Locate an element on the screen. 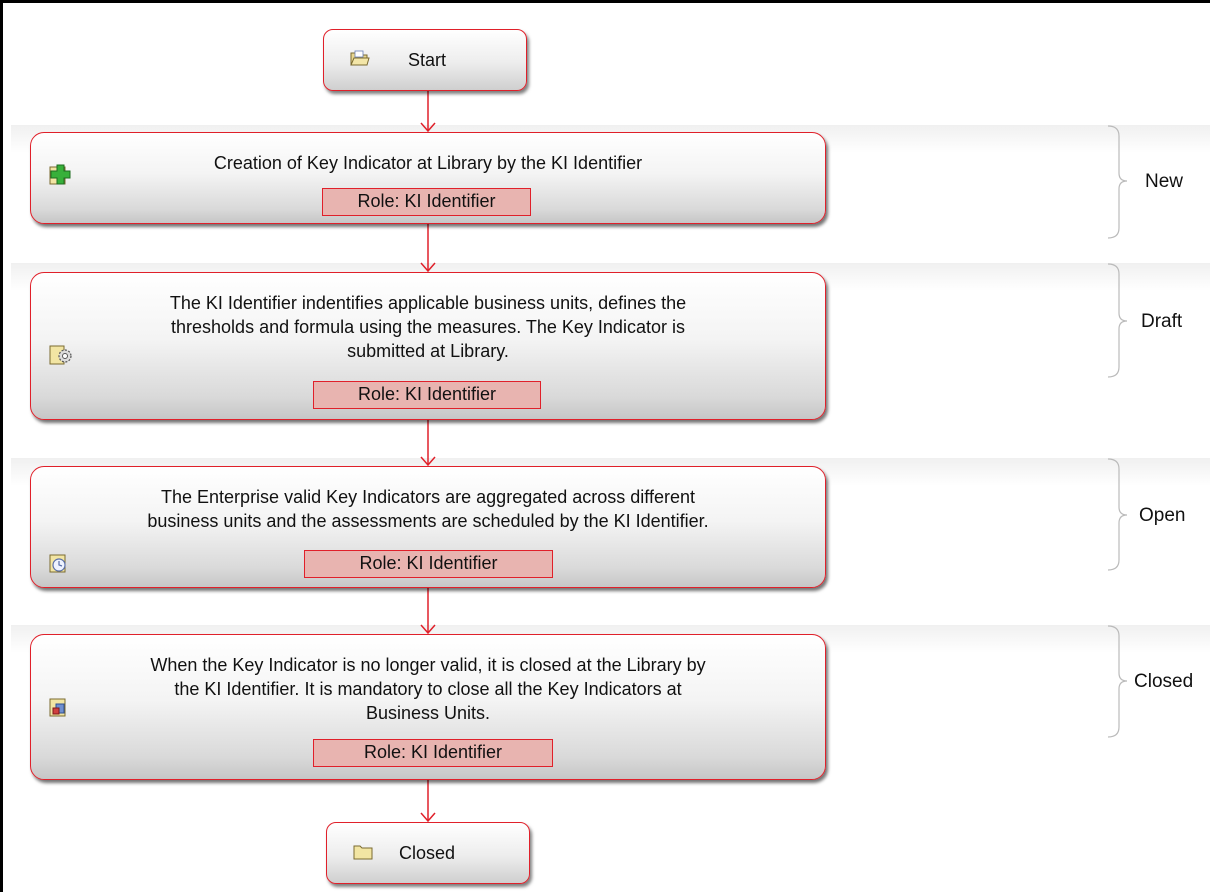 The width and height of the screenshot is (1210, 892). stage-label-closed: Closed is located at coordinates (1164, 681).